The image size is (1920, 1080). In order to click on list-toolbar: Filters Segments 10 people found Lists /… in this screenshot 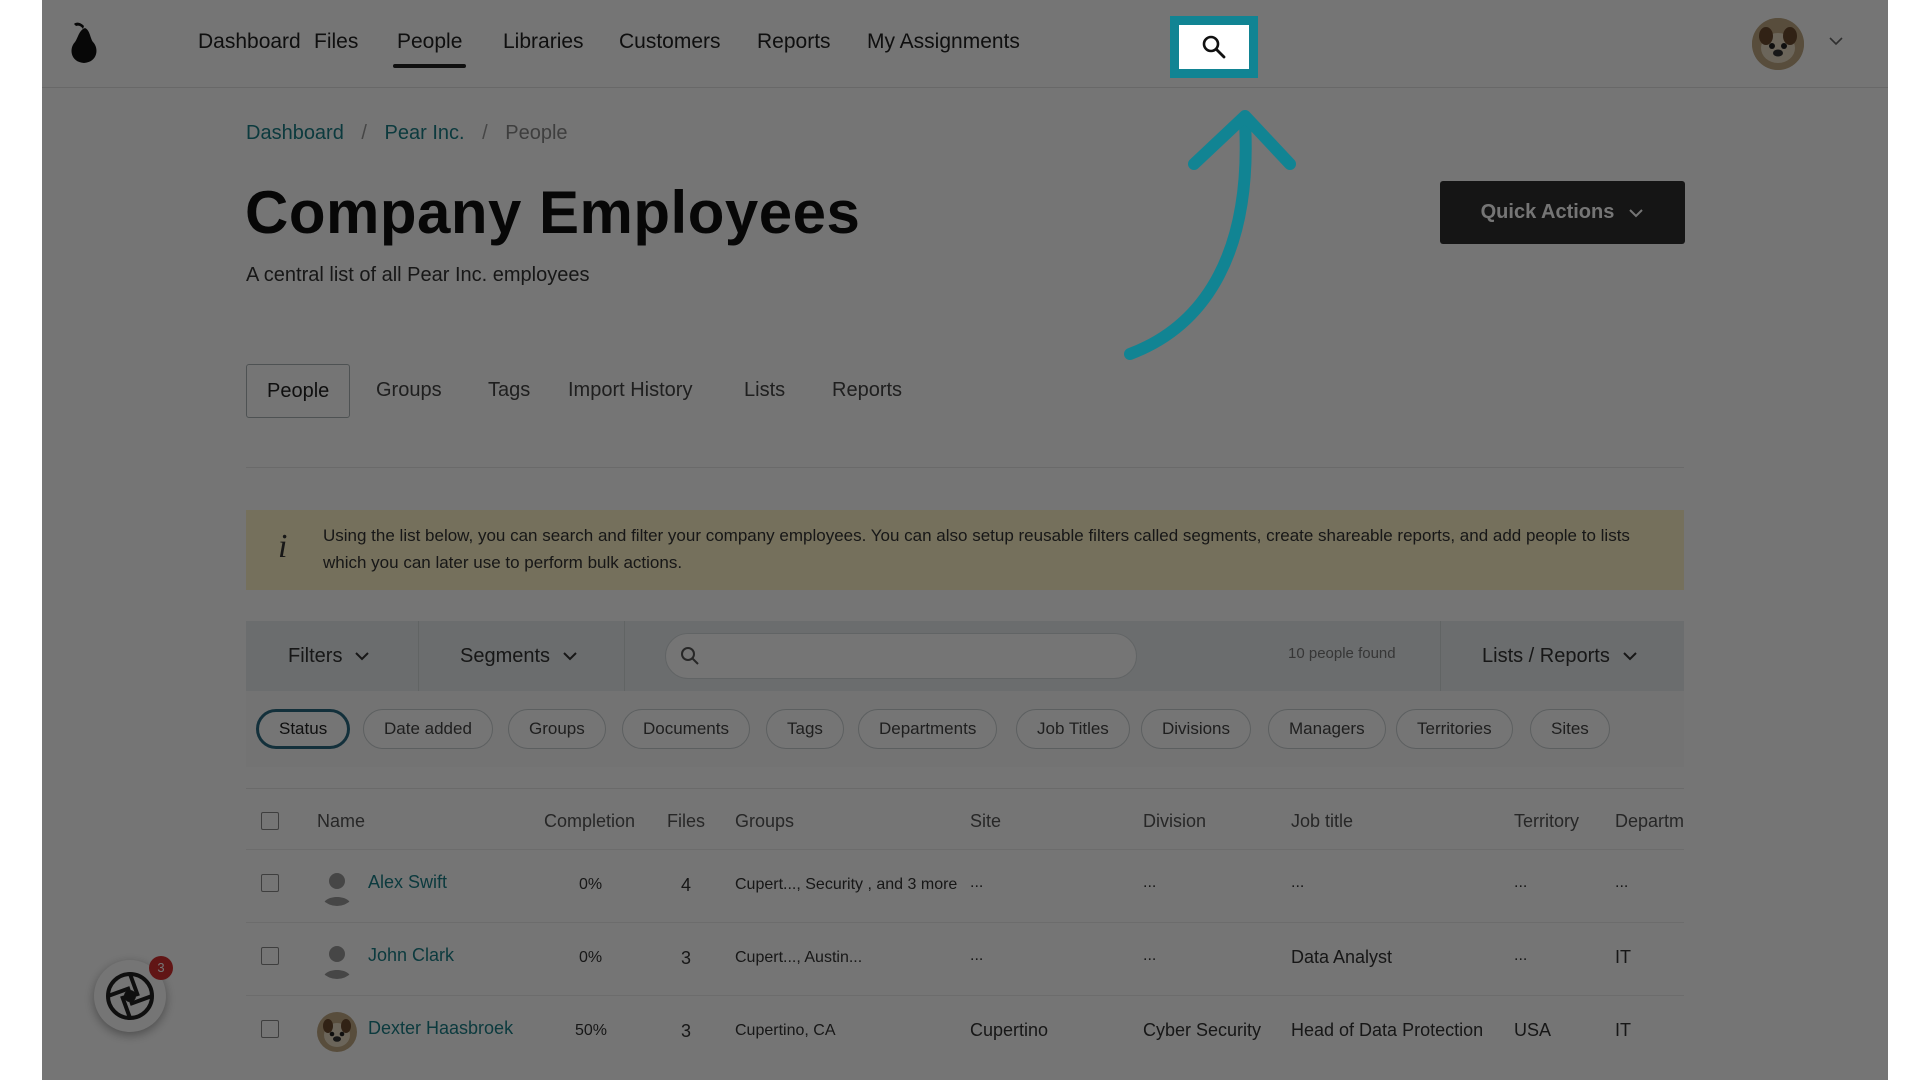, I will do `click(965, 656)`.